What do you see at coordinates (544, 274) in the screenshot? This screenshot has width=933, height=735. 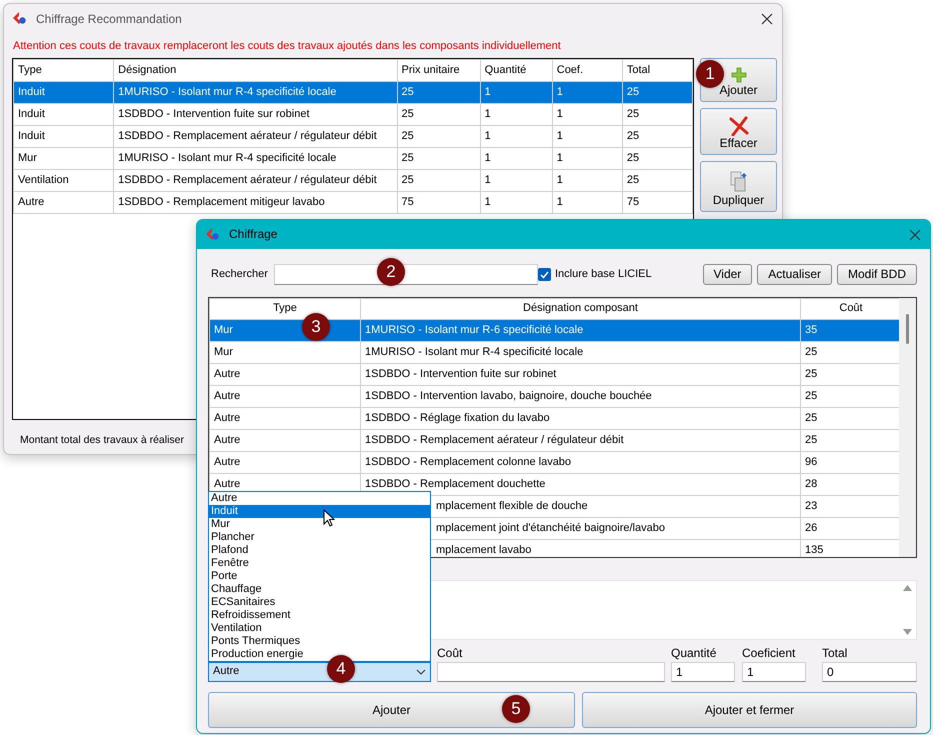 I see `checkbox` at bounding box center [544, 274].